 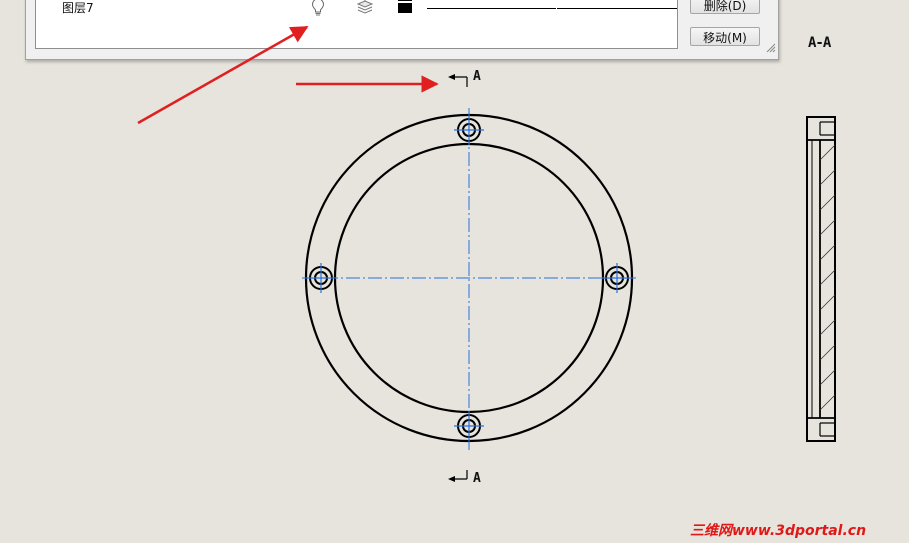 What do you see at coordinates (477, 478) in the screenshot?
I see `section-letter-bottom: A` at bounding box center [477, 478].